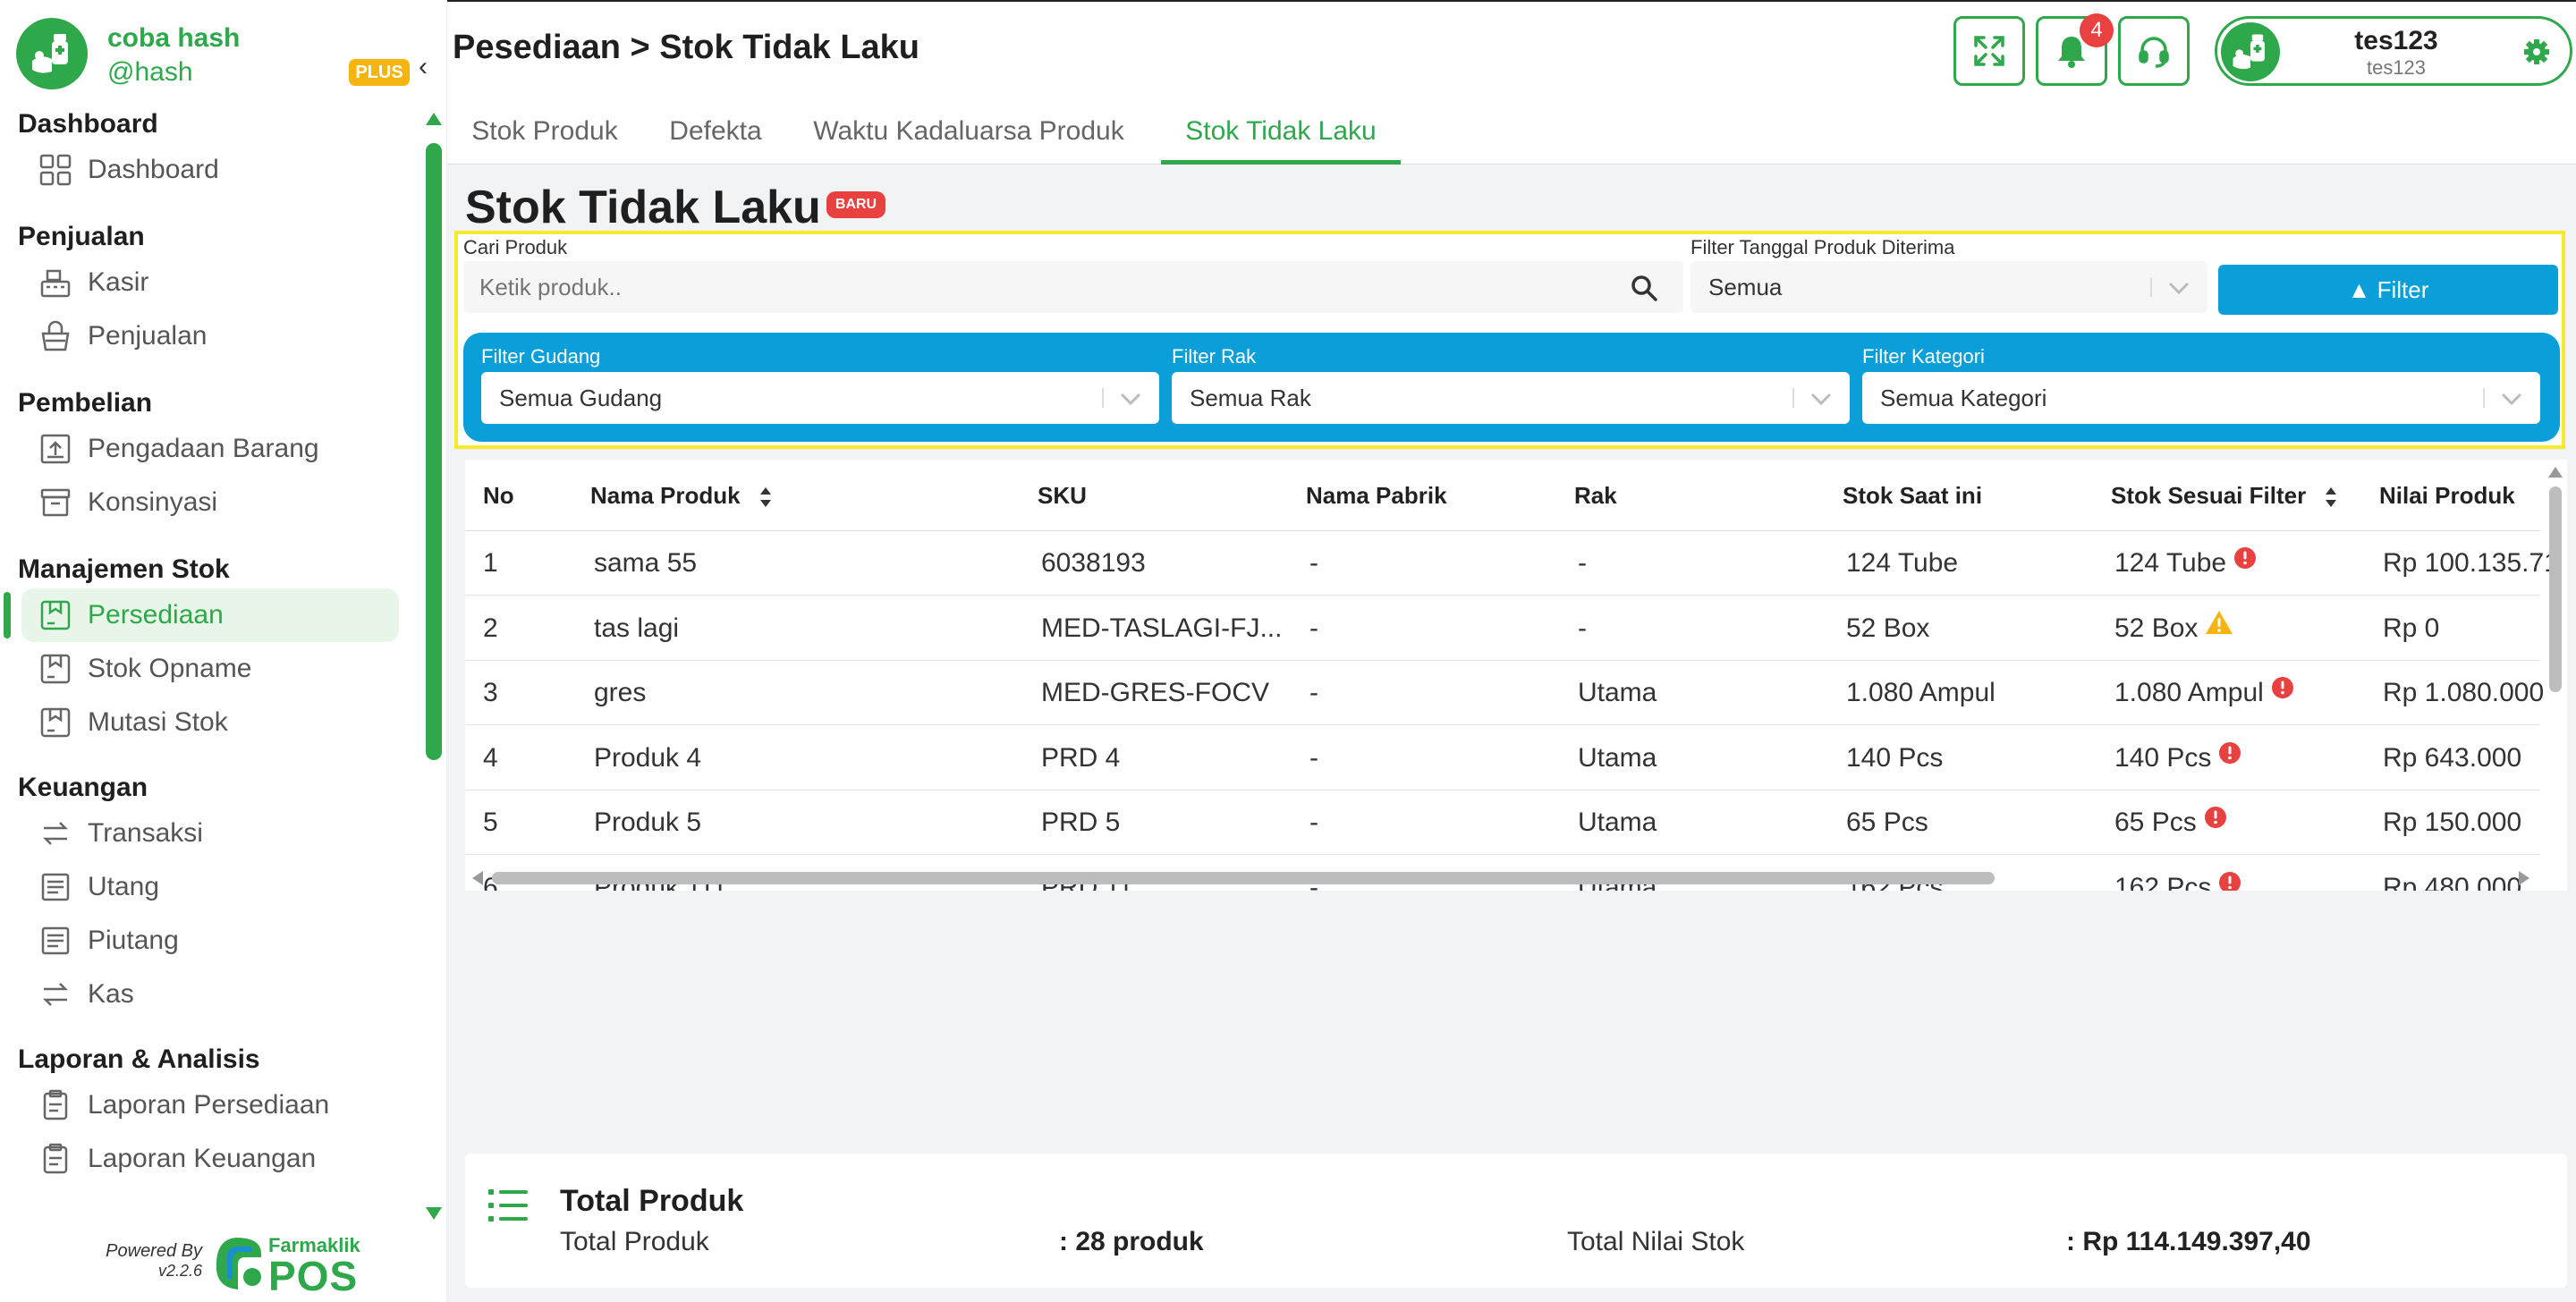 The height and width of the screenshot is (1302, 2576). I want to click on headset-icon, so click(2154, 52).